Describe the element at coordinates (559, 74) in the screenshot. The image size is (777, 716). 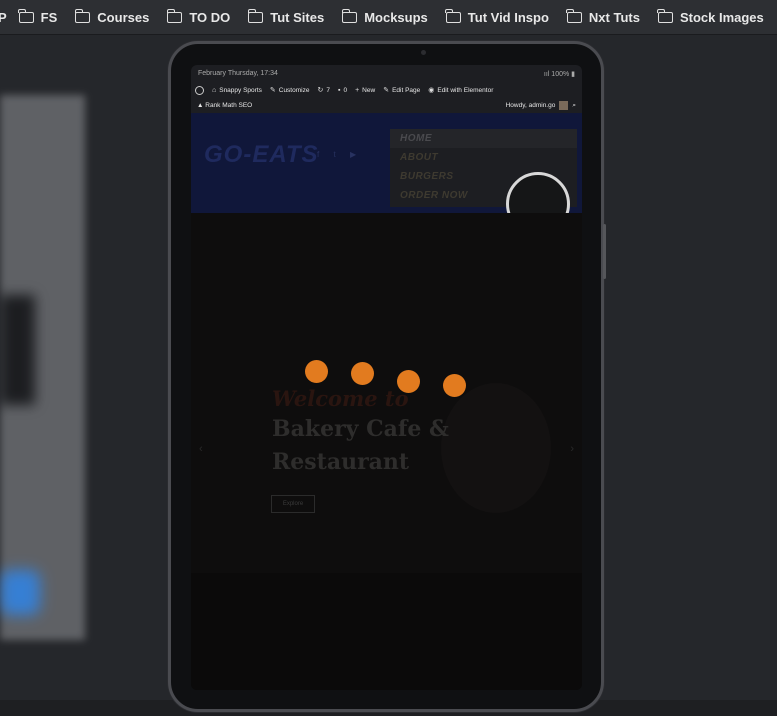
I see `battery-indicator: ııl 100% ▮` at that location.